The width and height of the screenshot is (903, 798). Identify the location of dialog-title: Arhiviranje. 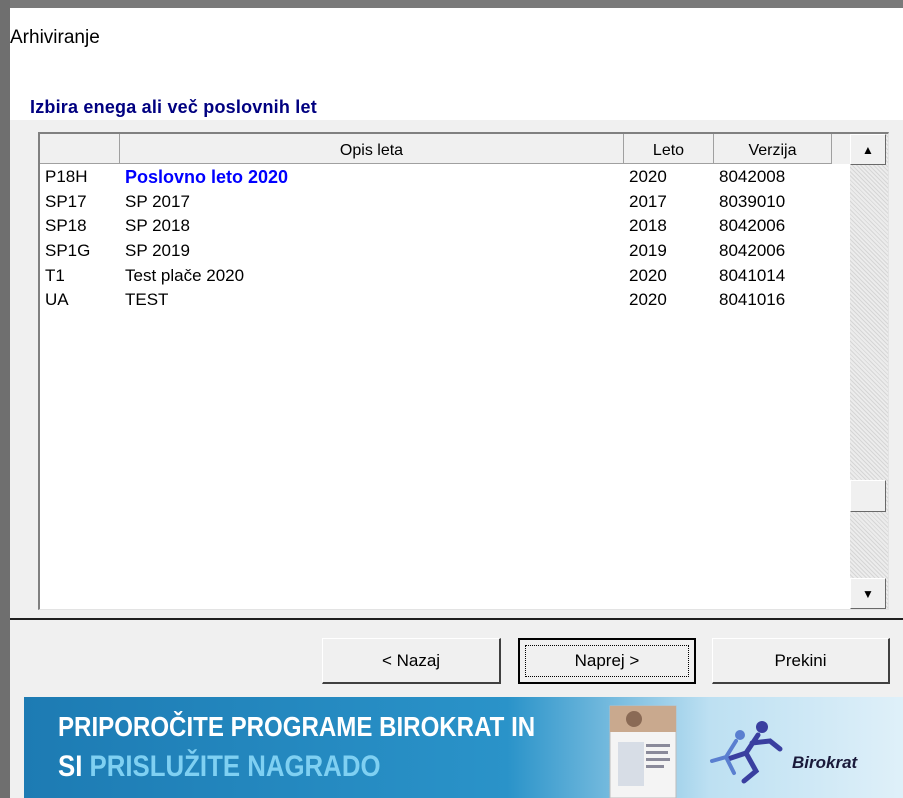
(55, 37).